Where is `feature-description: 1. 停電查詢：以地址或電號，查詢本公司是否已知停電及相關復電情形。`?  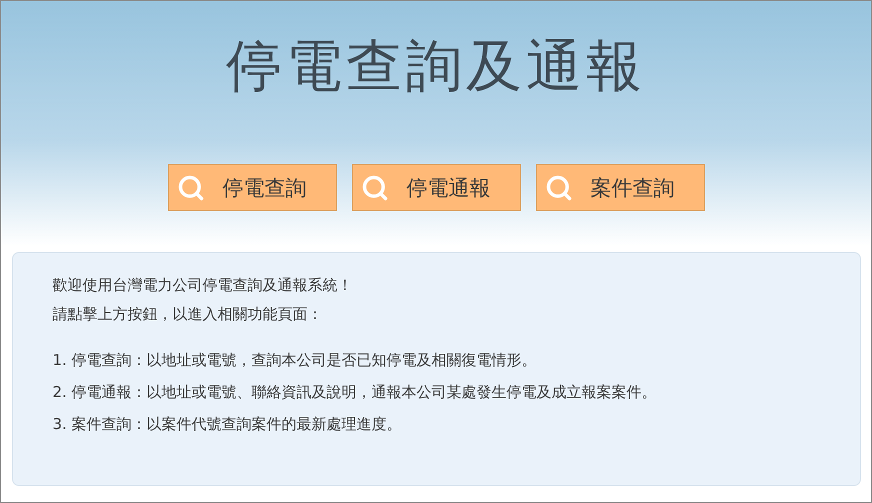 feature-description: 1. 停電查詢：以地址或電號，查詢本公司是否已知停電及相關復電情形。 is located at coordinates (295, 360).